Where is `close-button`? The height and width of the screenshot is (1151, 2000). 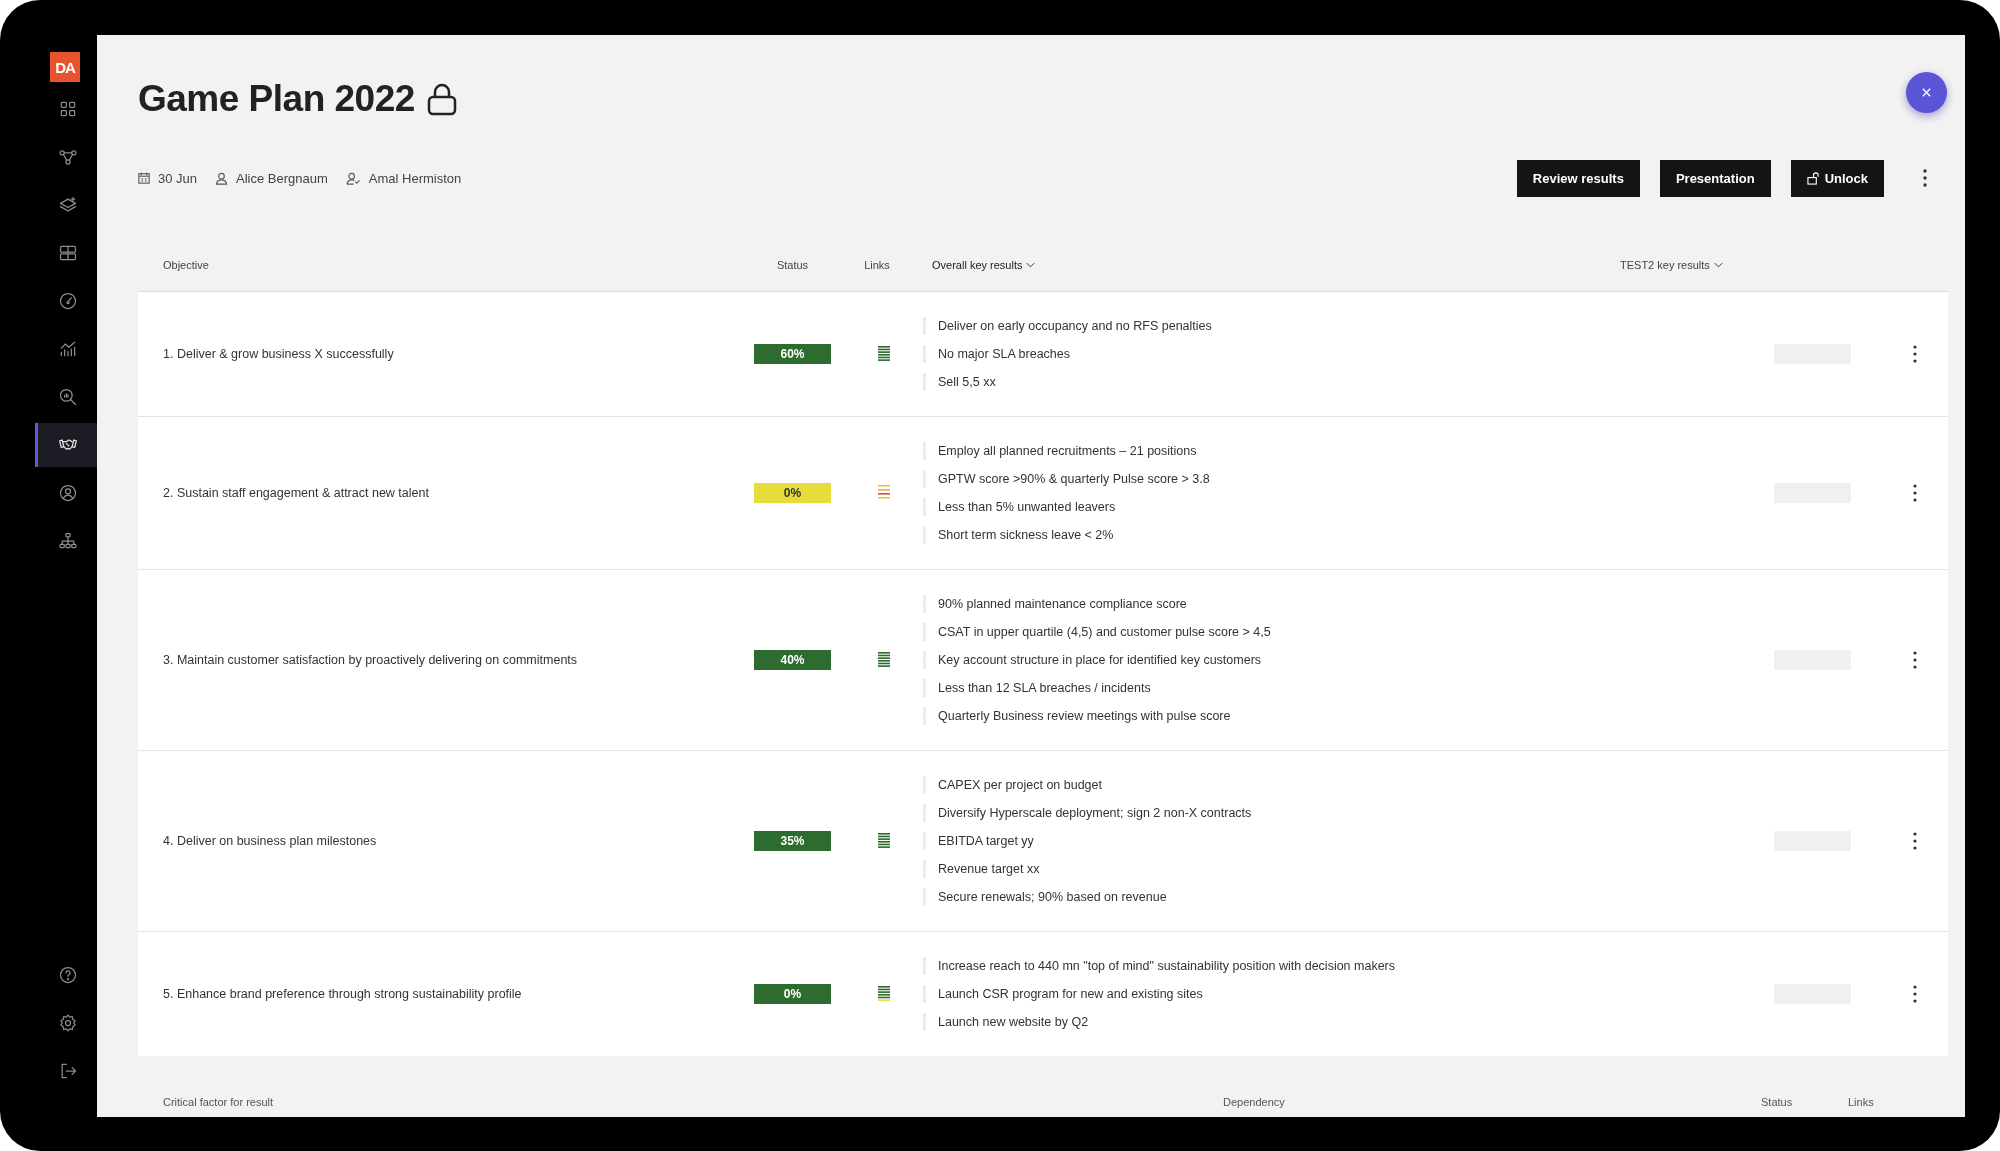
close-button is located at coordinates (1926, 92).